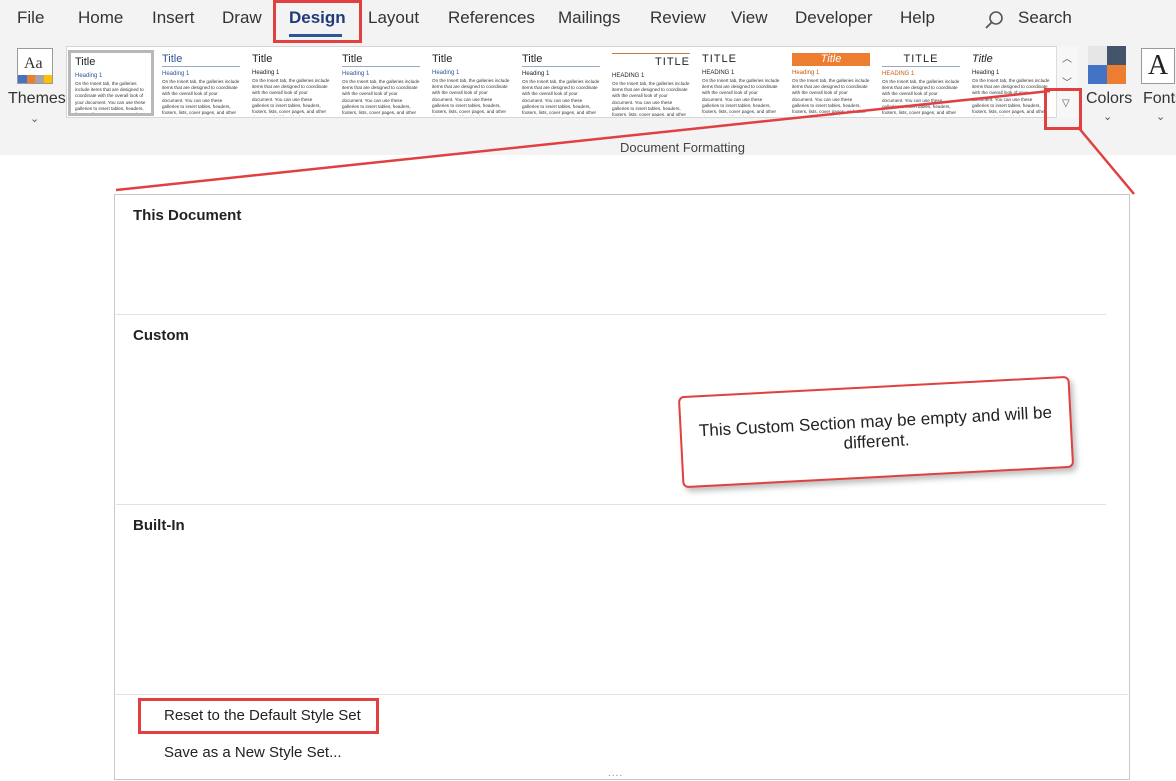 This screenshot has height=781, width=1176. Describe the element at coordinates (834, 18) in the screenshot. I see `tab-developer: Developer` at that location.